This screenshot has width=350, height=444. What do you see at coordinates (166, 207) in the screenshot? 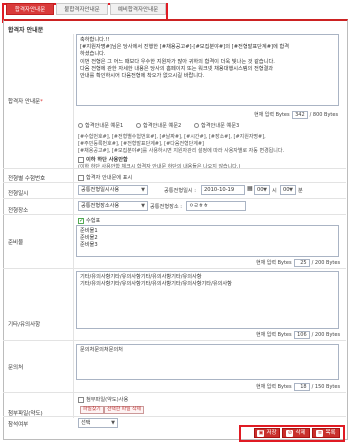
I see `common-place-label: 공통전형장소 :` at bounding box center [166, 207].